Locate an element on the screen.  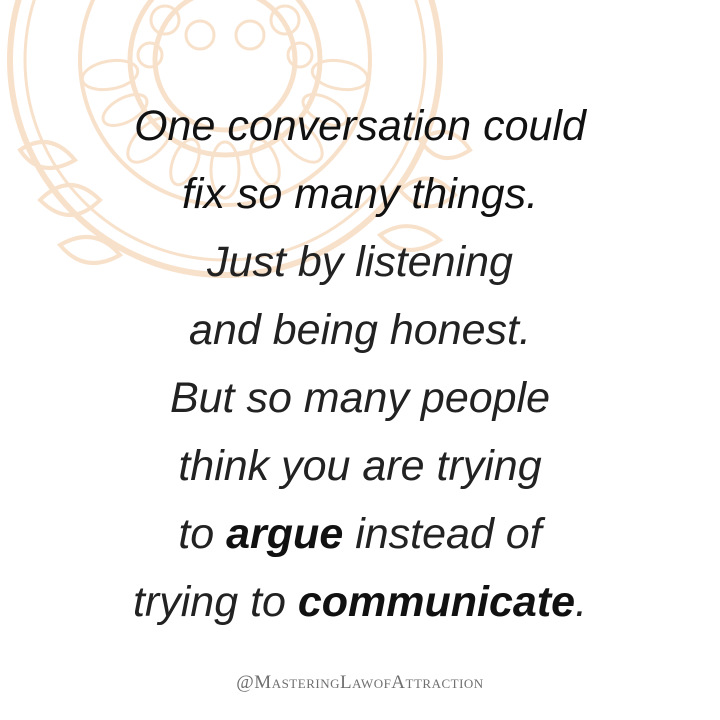
quote-line-6: think you are trying is located at coordinates (360, 466).